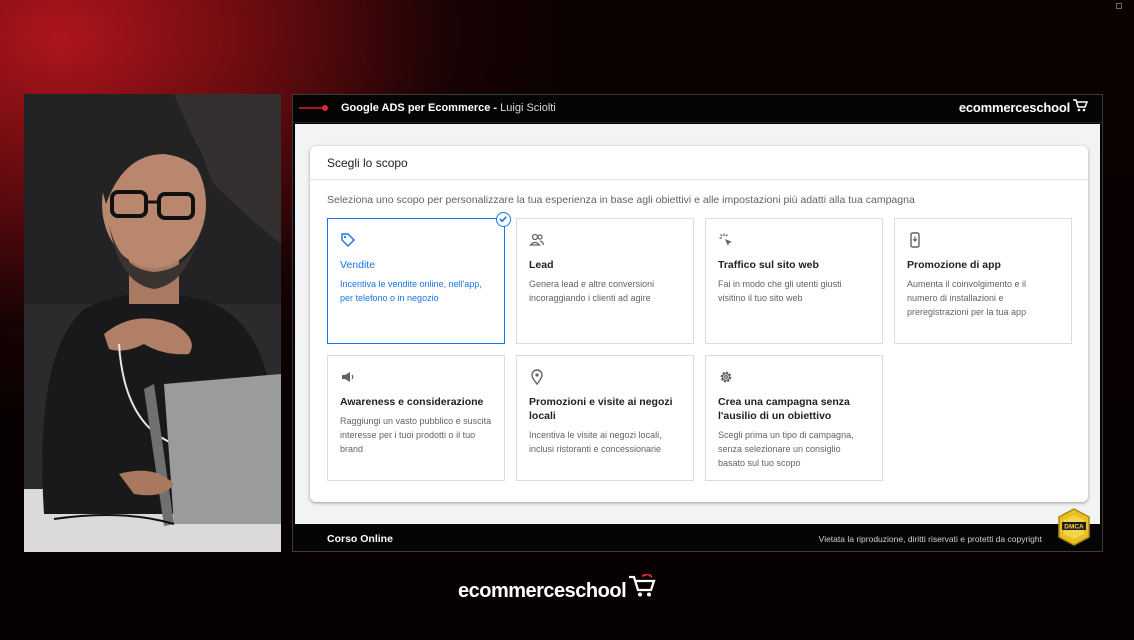  I want to click on dmca-badge-text: DMCA, so click(1074, 527).